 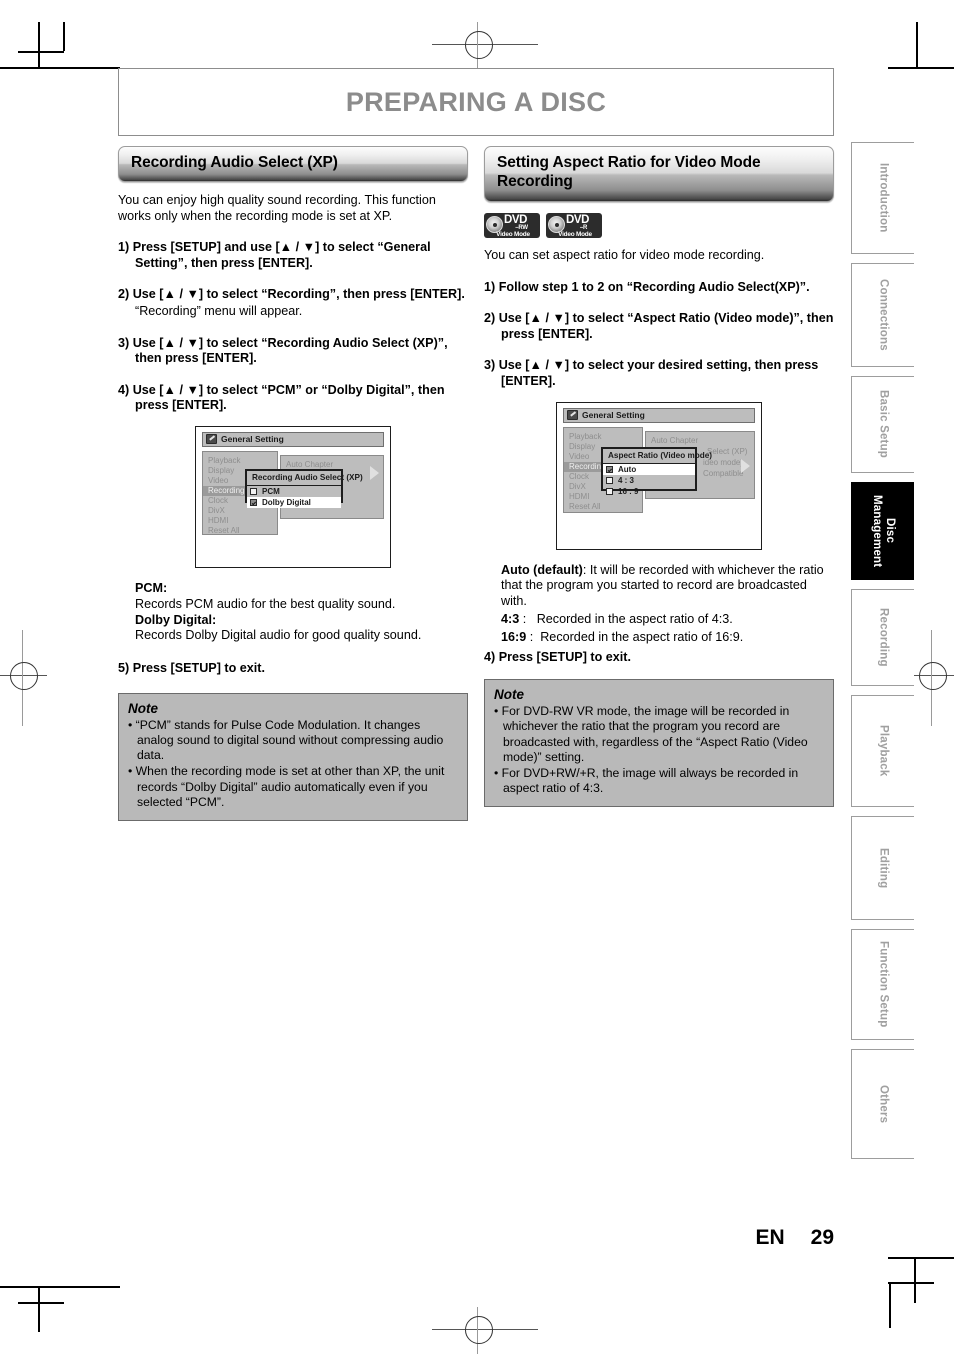 I want to click on crop-mark-top-left-h, so click(x=60, y=68).